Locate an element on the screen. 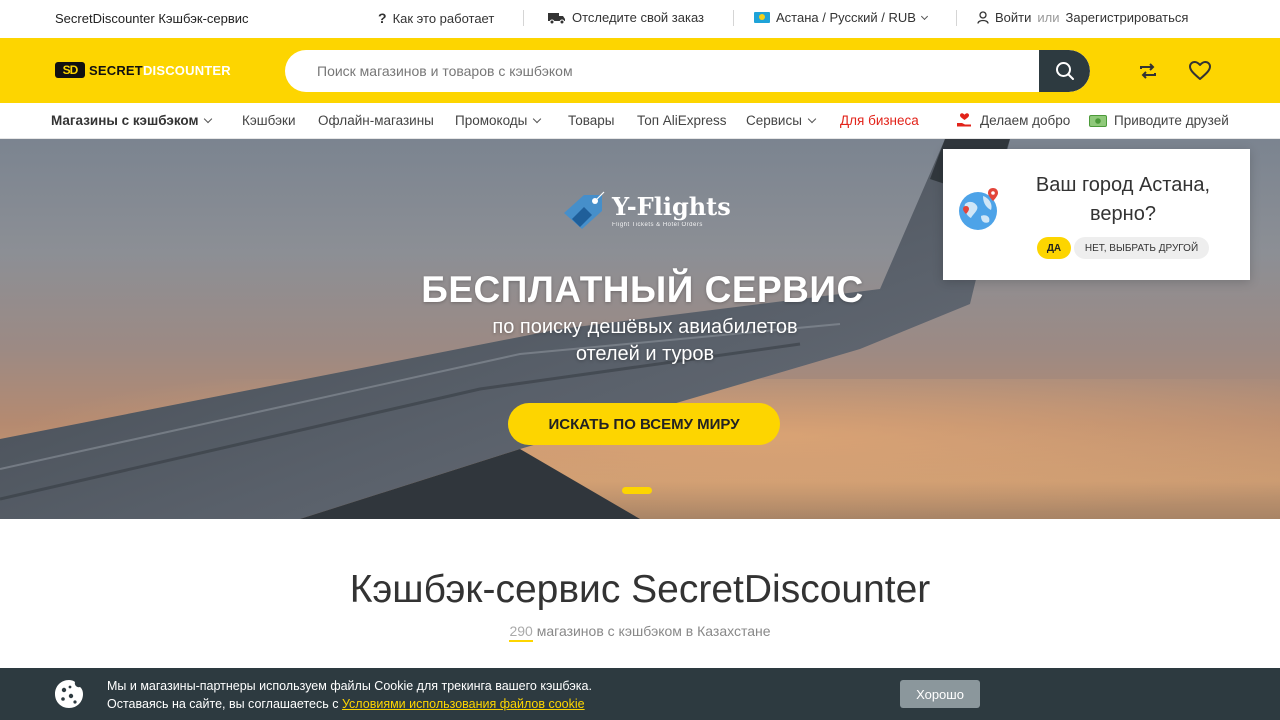 Image resolution: width=1280 pixels, height=720 pixels. nav-label: Сервисы is located at coordinates (774, 120).